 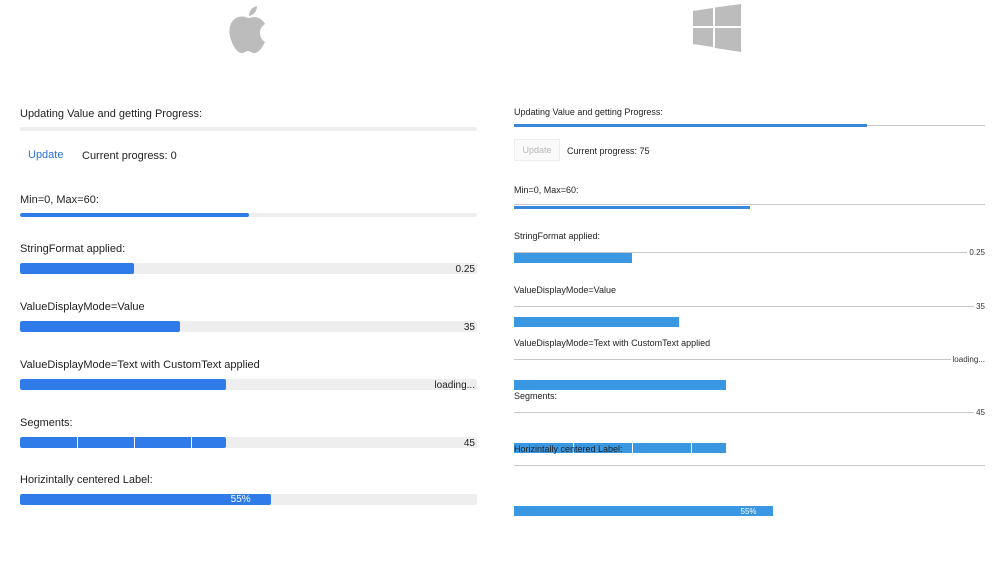 What do you see at coordinates (976, 252) in the screenshot?
I see `win-stringformat-value: 0.25` at bounding box center [976, 252].